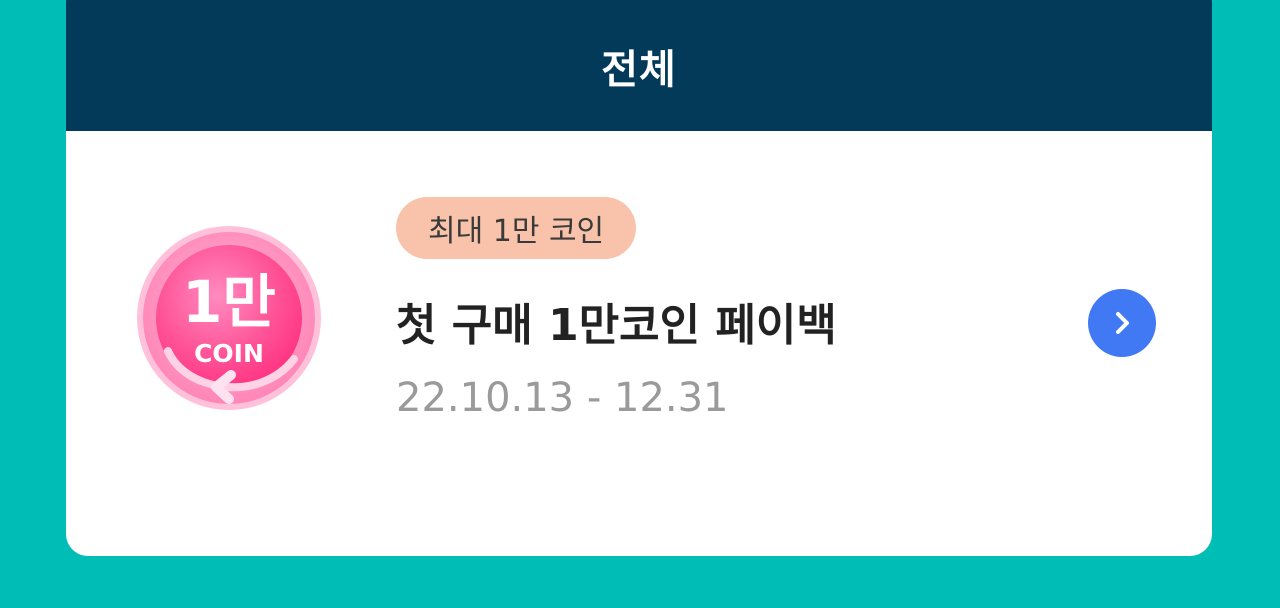 Image resolution: width=1280 pixels, height=608 pixels. I want to click on next-button, so click(1122, 323).